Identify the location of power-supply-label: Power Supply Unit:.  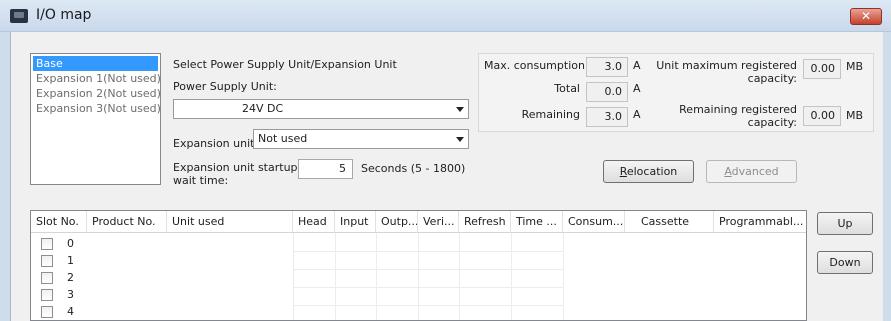
(225, 86).